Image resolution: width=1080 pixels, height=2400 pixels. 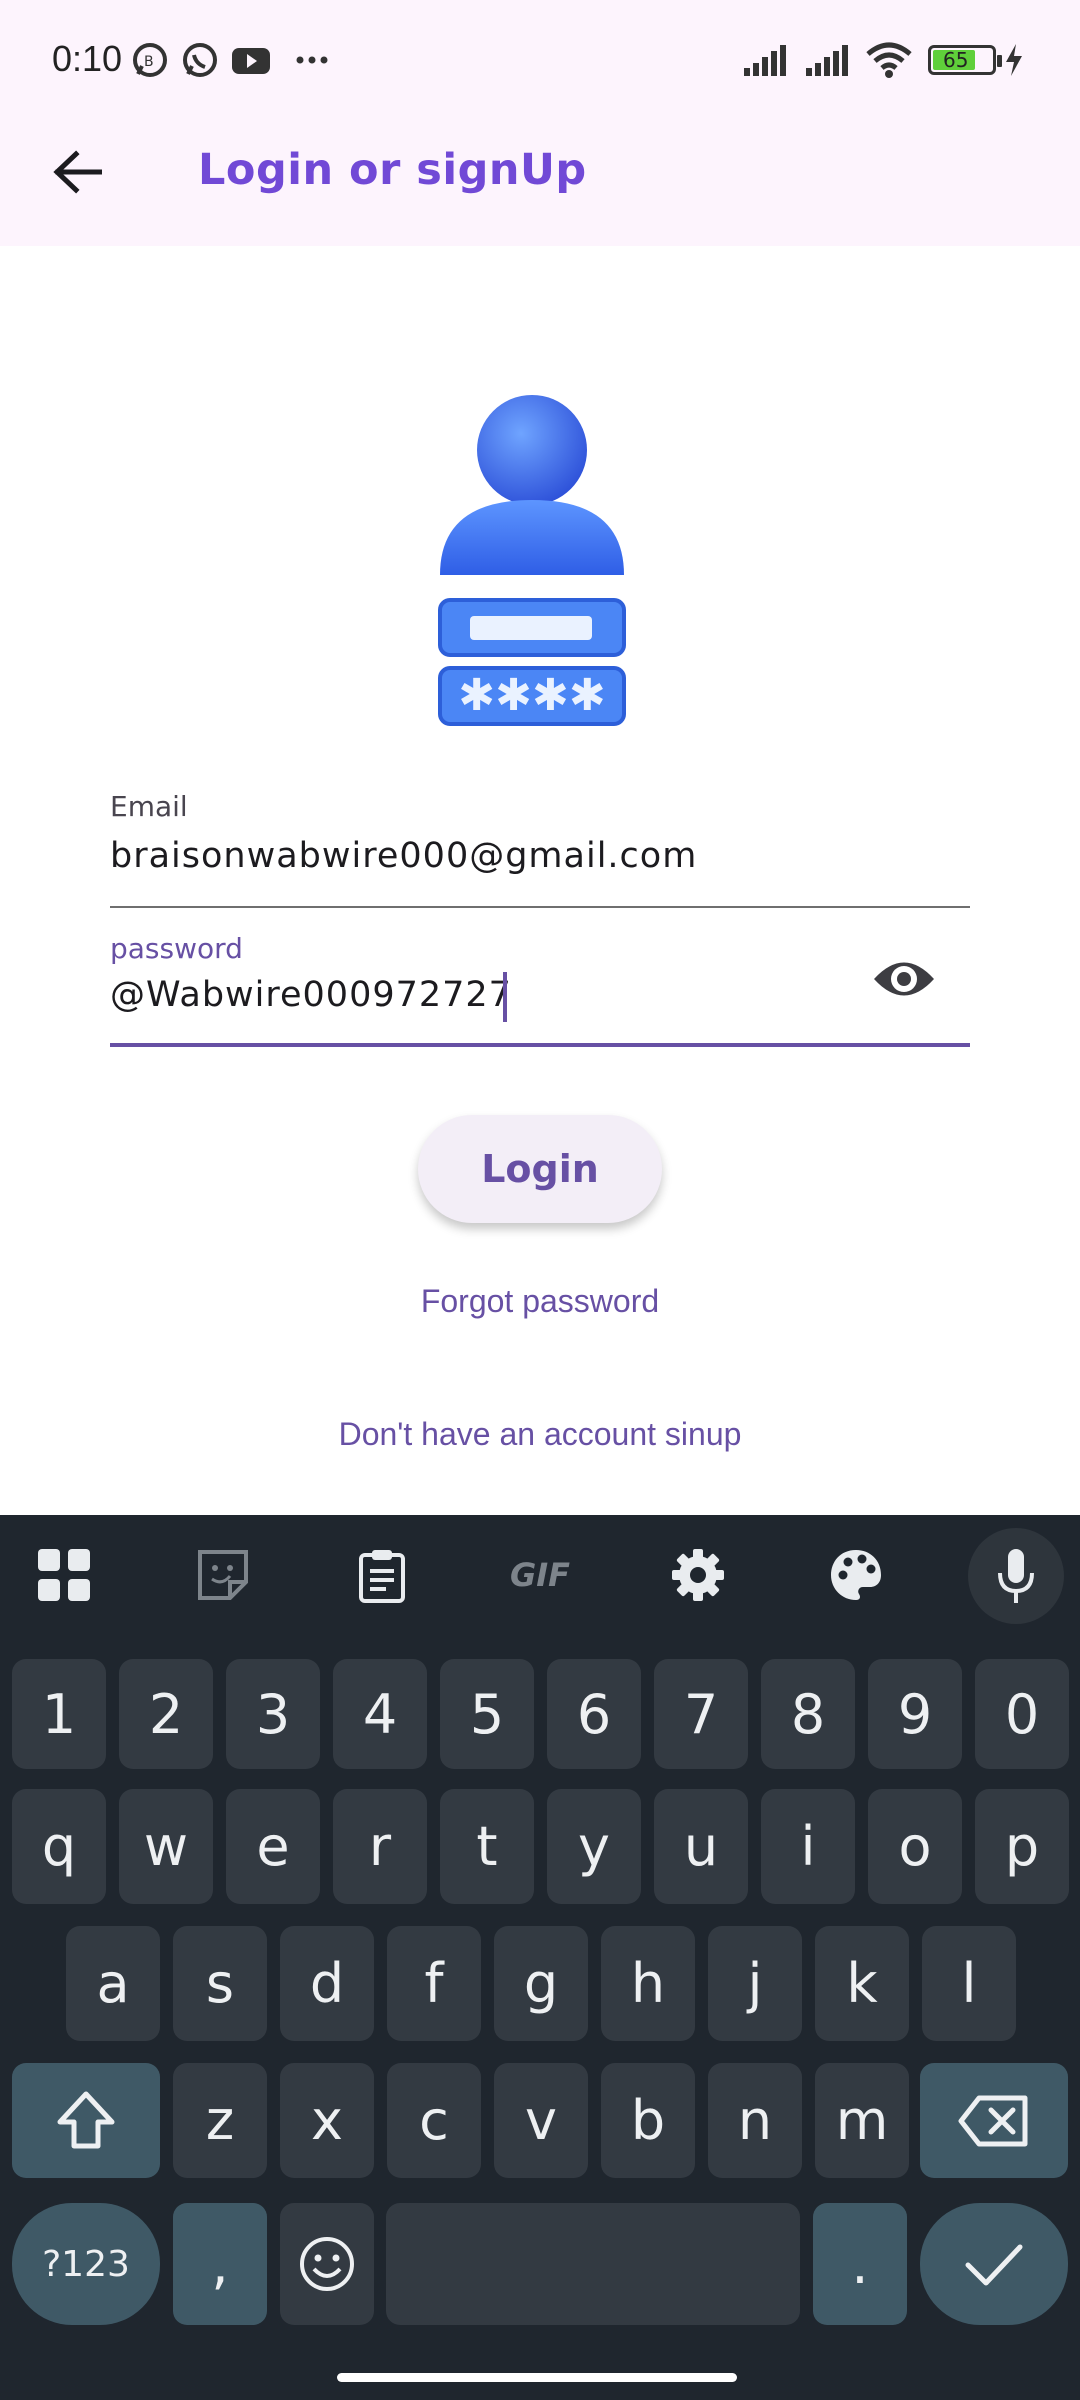 I want to click on sticker-button, so click(x=223, y=1575).